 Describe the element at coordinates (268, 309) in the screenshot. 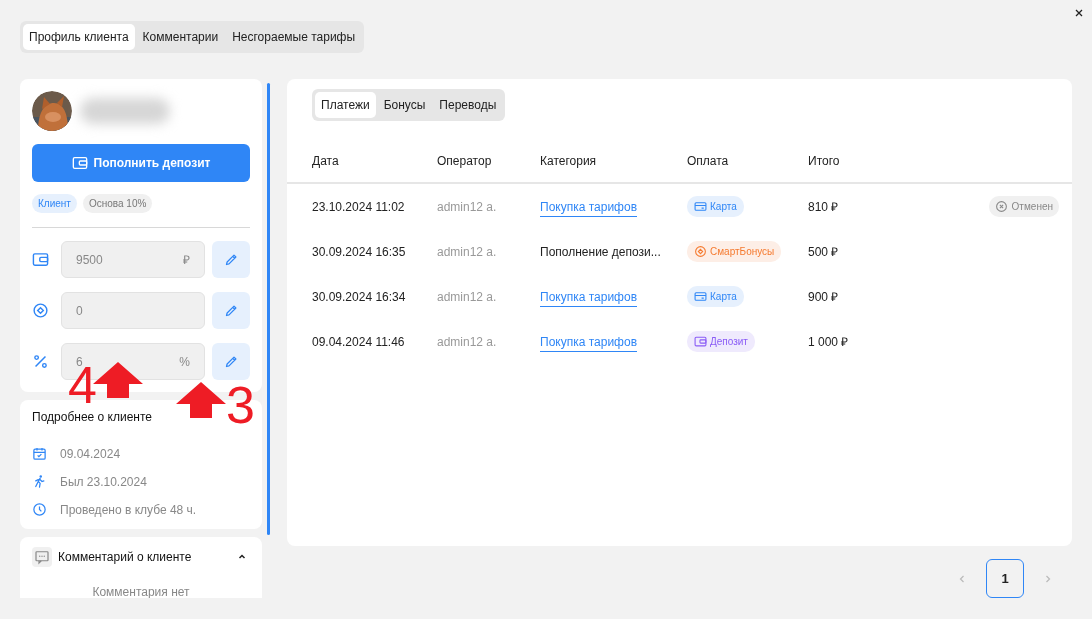

I see `scrollbar` at that location.